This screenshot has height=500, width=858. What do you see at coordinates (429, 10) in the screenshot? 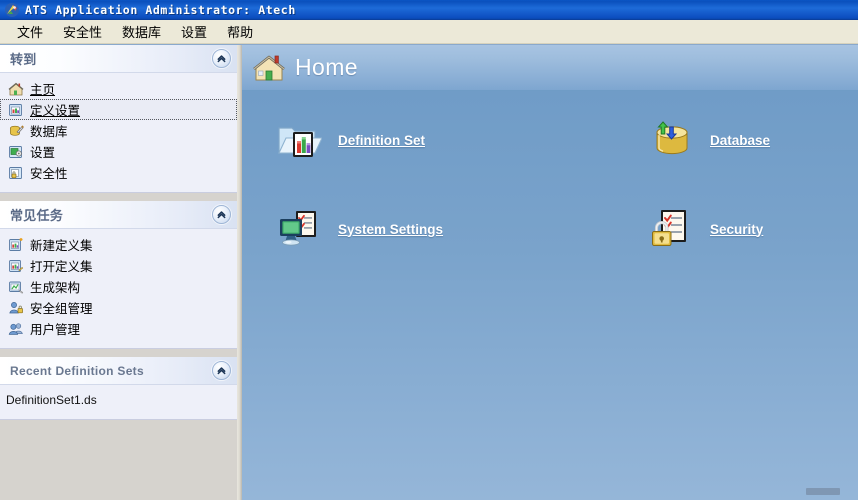
I see `title-bar: ATS Application Administrator: Atech` at bounding box center [429, 10].